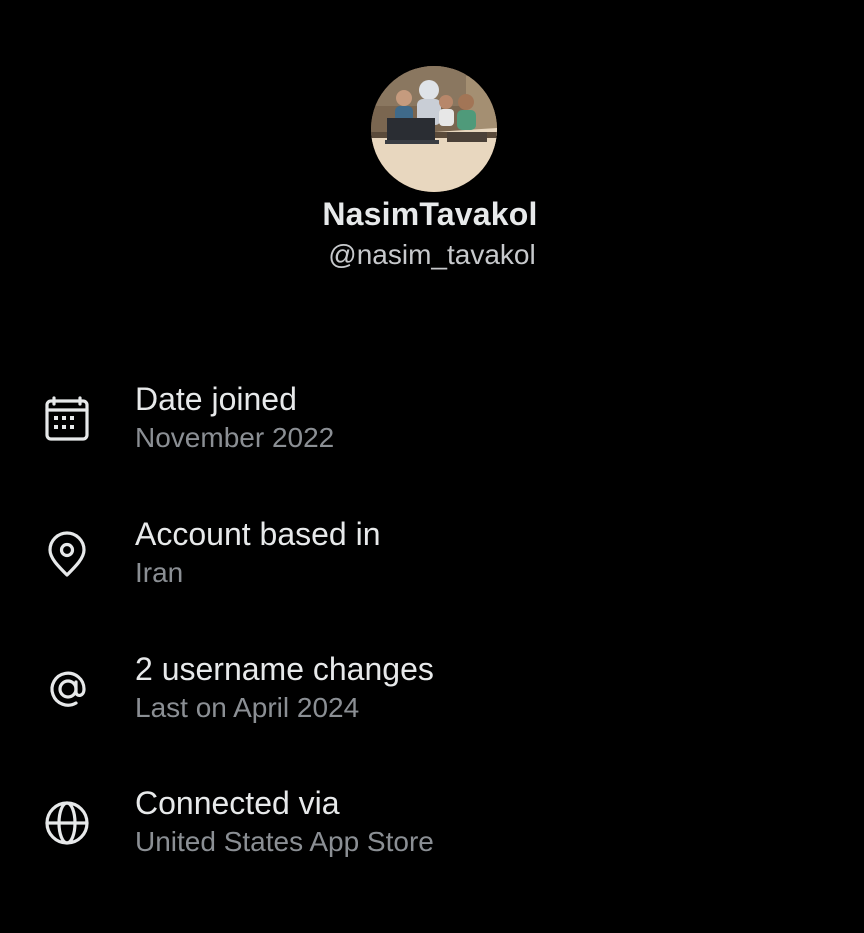  What do you see at coordinates (284, 841) in the screenshot?
I see `connected-via-value: United States App Store` at bounding box center [284, 841].